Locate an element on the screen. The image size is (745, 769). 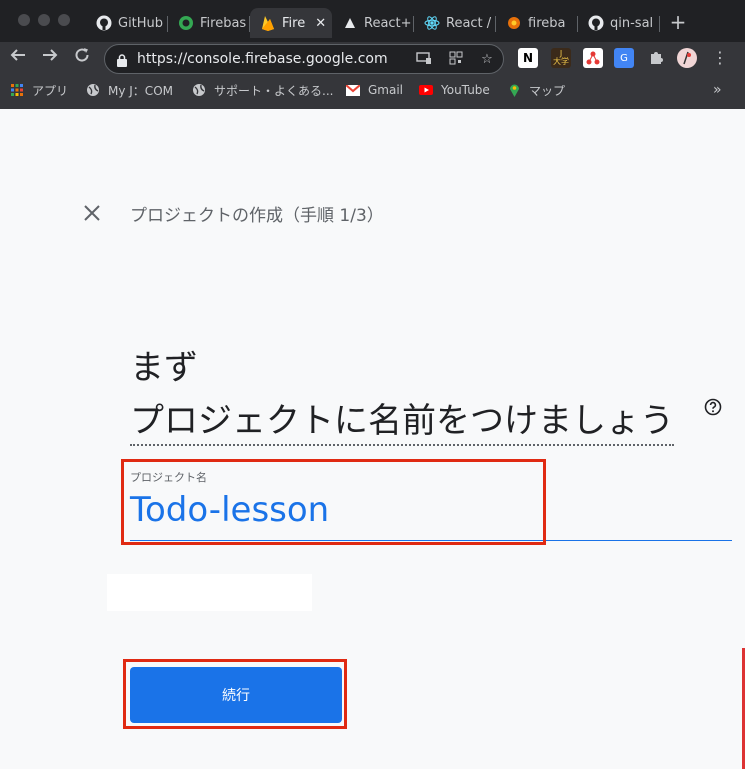
tab-react: React / is located at coordinates (455, 23).